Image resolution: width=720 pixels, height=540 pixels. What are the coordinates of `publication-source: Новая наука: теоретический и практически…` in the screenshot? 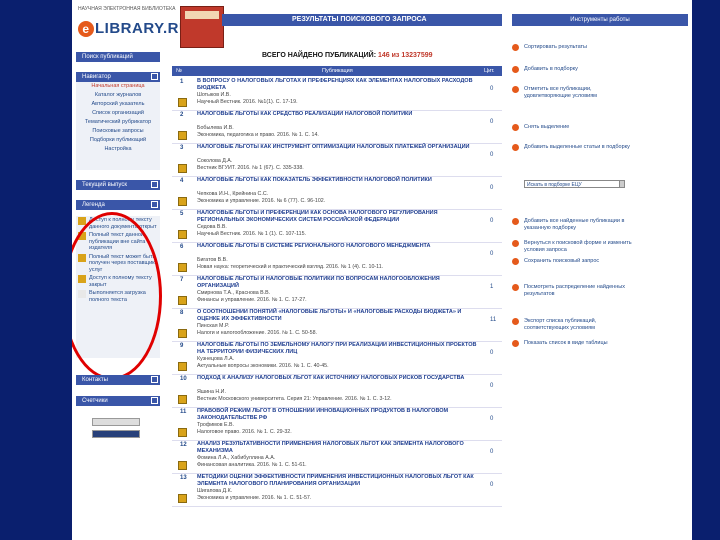 It's located at (339, 267).